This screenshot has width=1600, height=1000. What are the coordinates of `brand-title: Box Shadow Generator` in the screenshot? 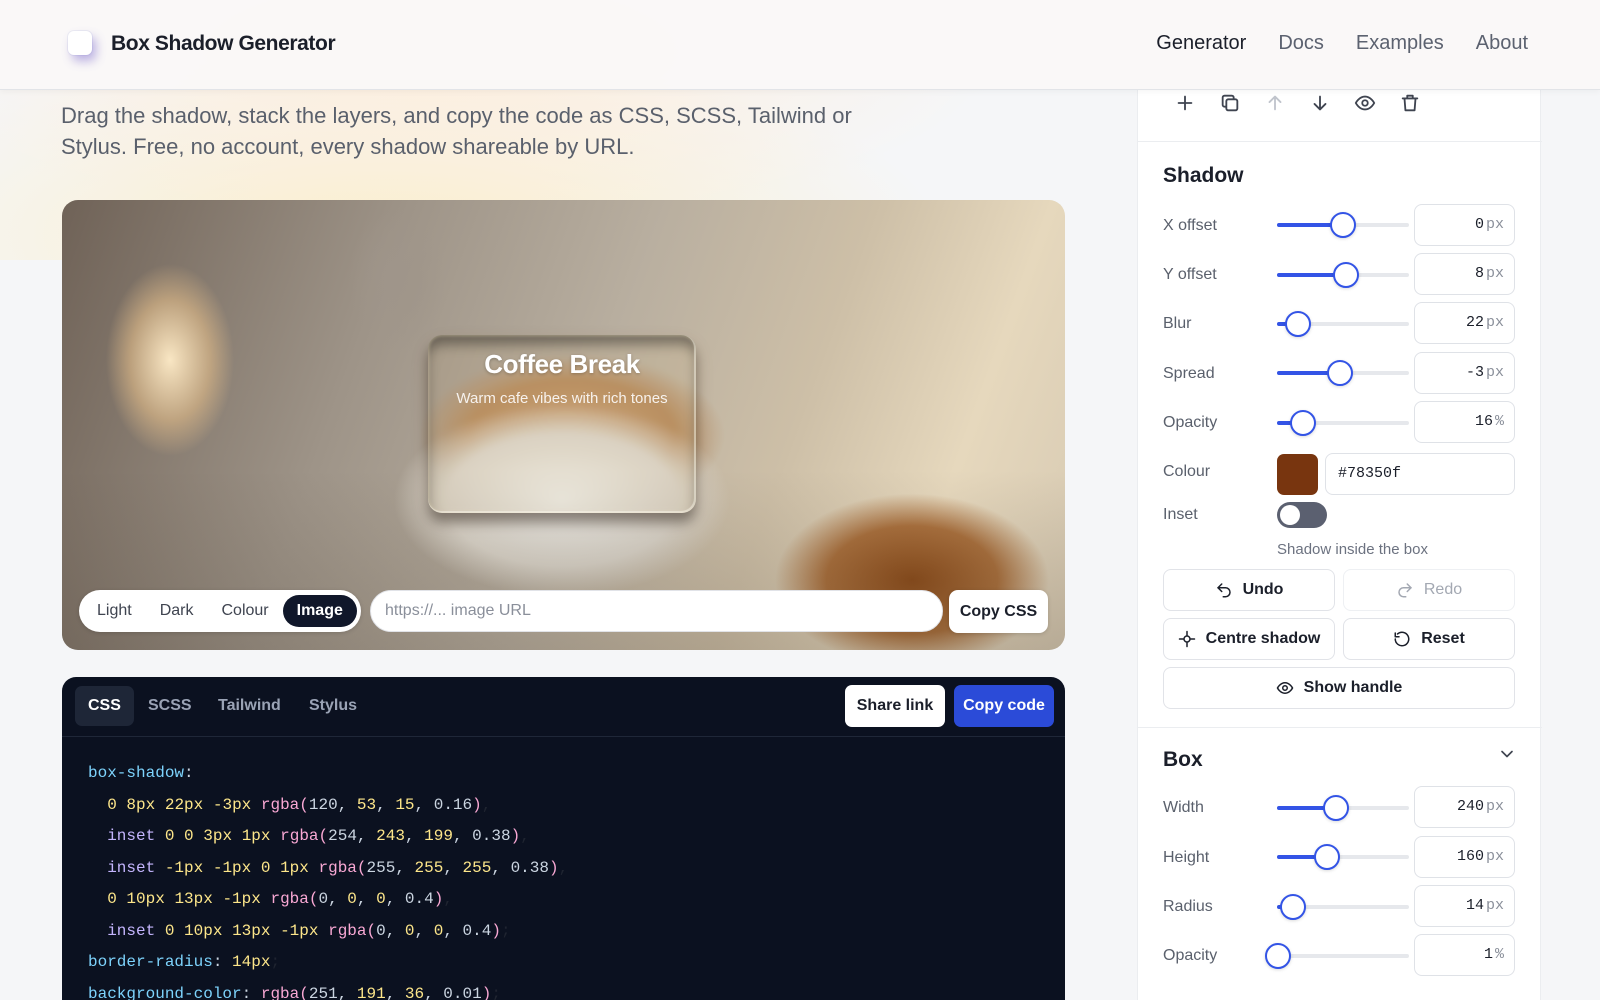 It's located at (223, 44).